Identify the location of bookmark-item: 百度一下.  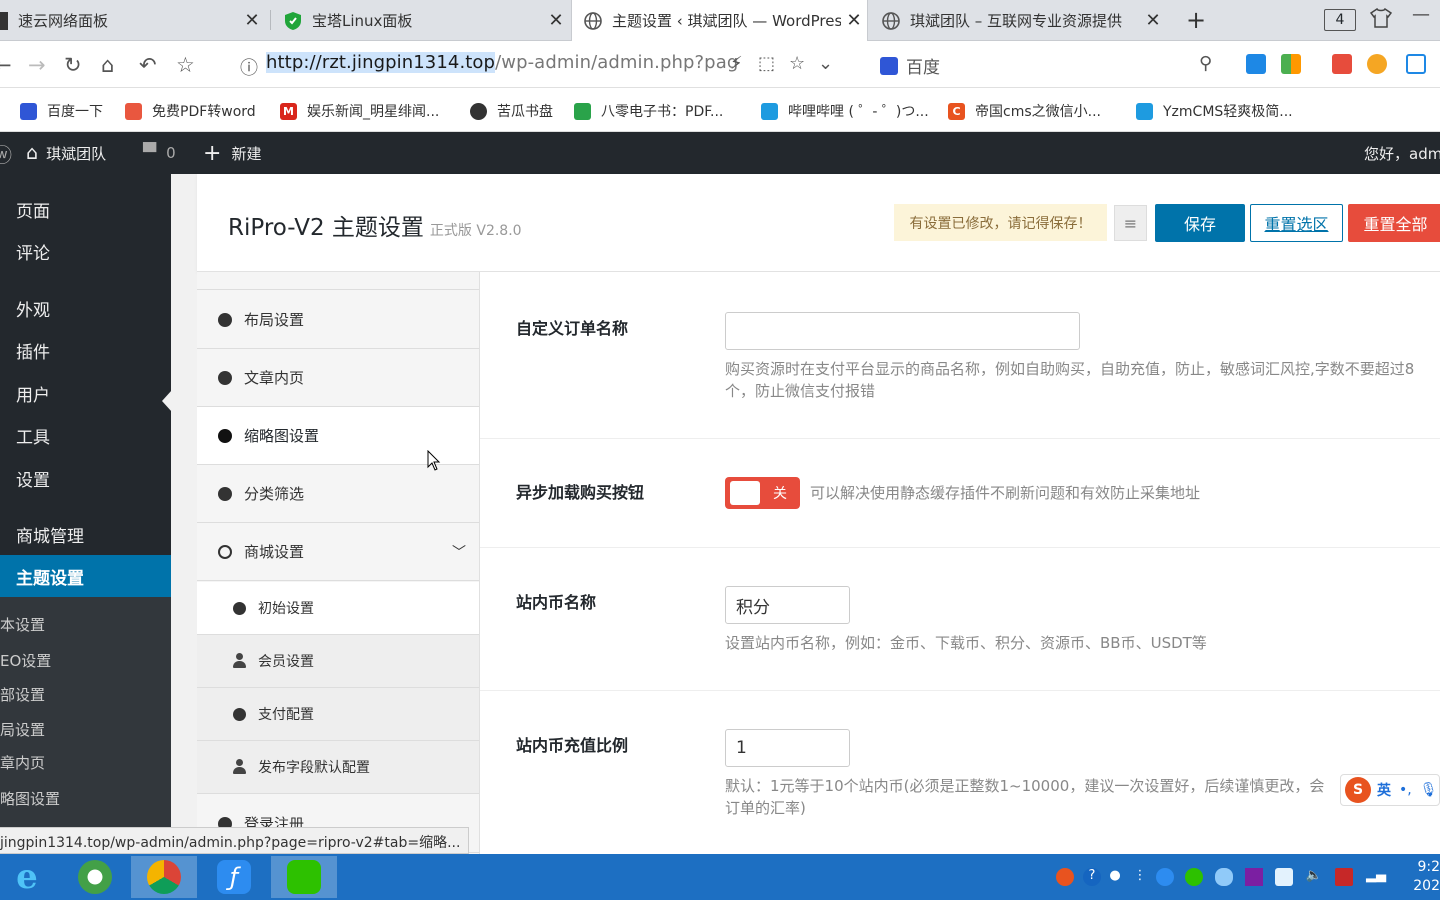
(61, 111).